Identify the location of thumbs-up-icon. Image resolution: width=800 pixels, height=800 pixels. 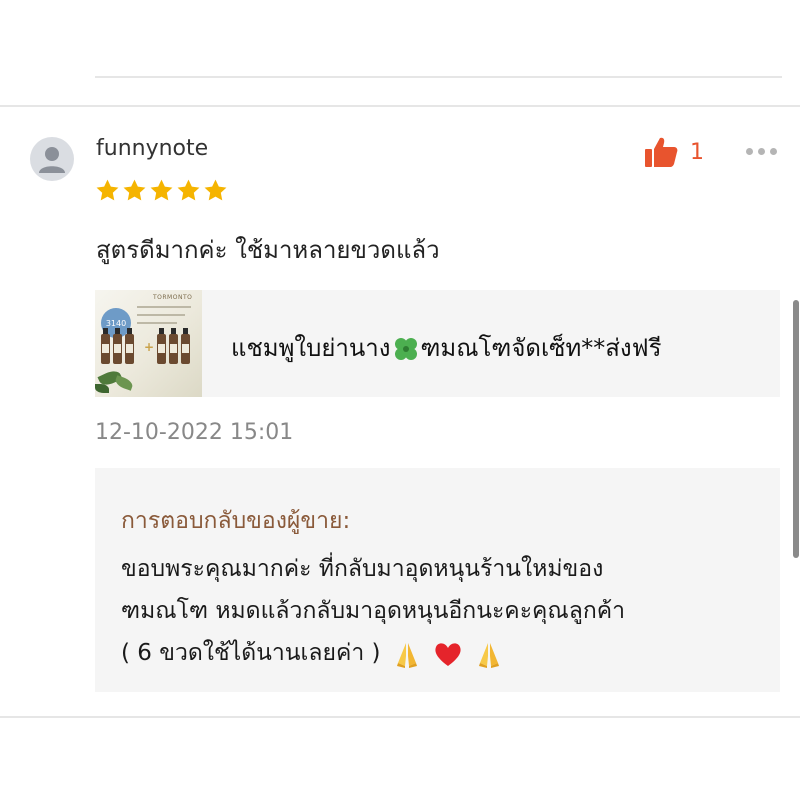
(661, 152).